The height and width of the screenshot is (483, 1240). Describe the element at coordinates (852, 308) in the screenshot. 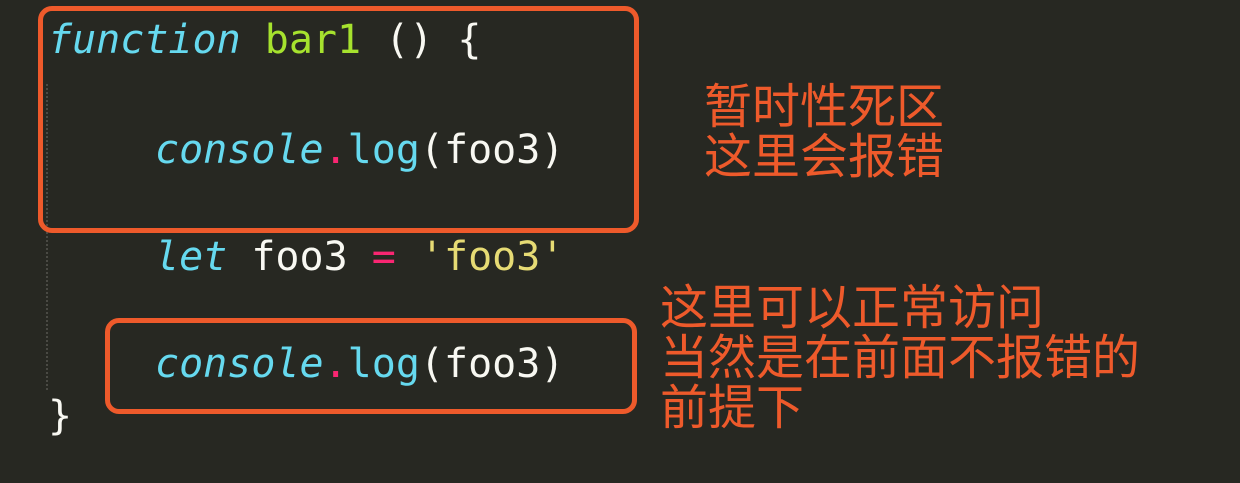

I see `valid-access-annotation-line-1: 这里可以正常访问` at that location.